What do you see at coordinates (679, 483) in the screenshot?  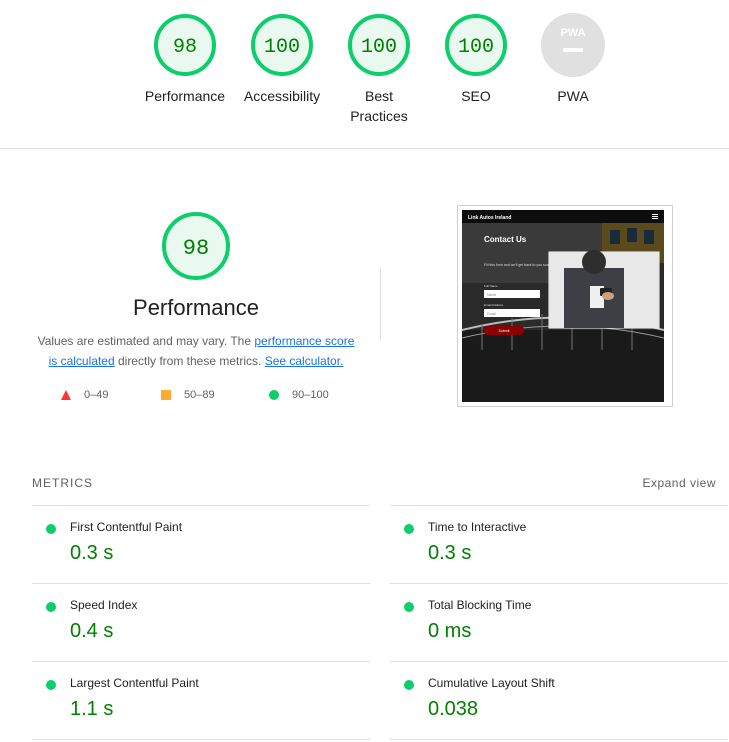 I see `expand-view-toggle: Expand view` at bounding box center [679, 483].